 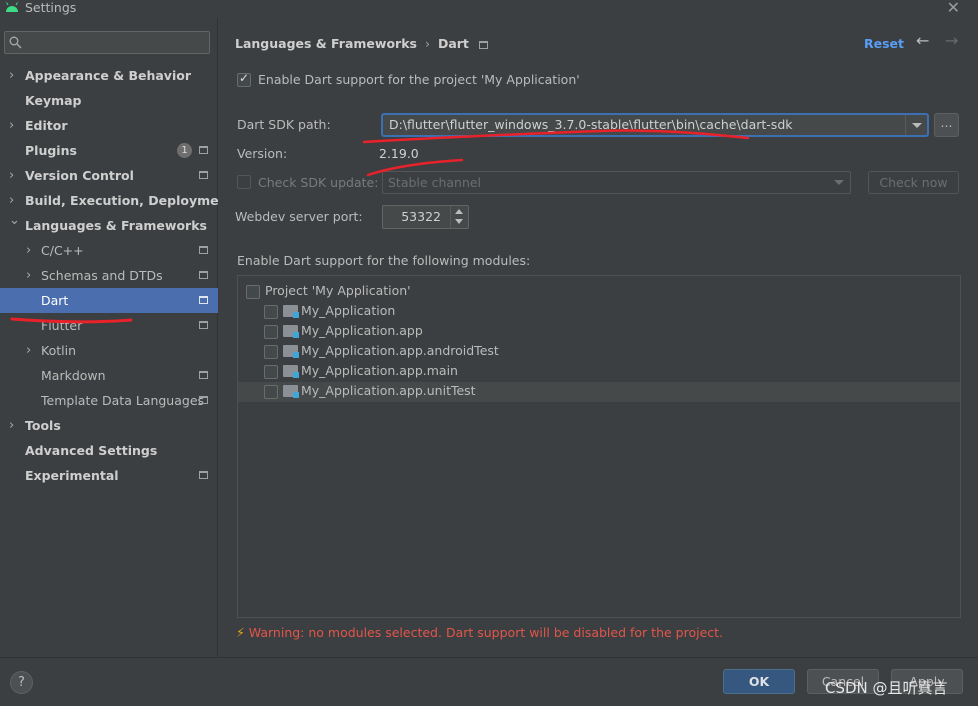 What do you see at coordinates (109, 475) in the screenshot?
I see `sidebar-item-experimental: Experimental` at bounding box center [109, 475].